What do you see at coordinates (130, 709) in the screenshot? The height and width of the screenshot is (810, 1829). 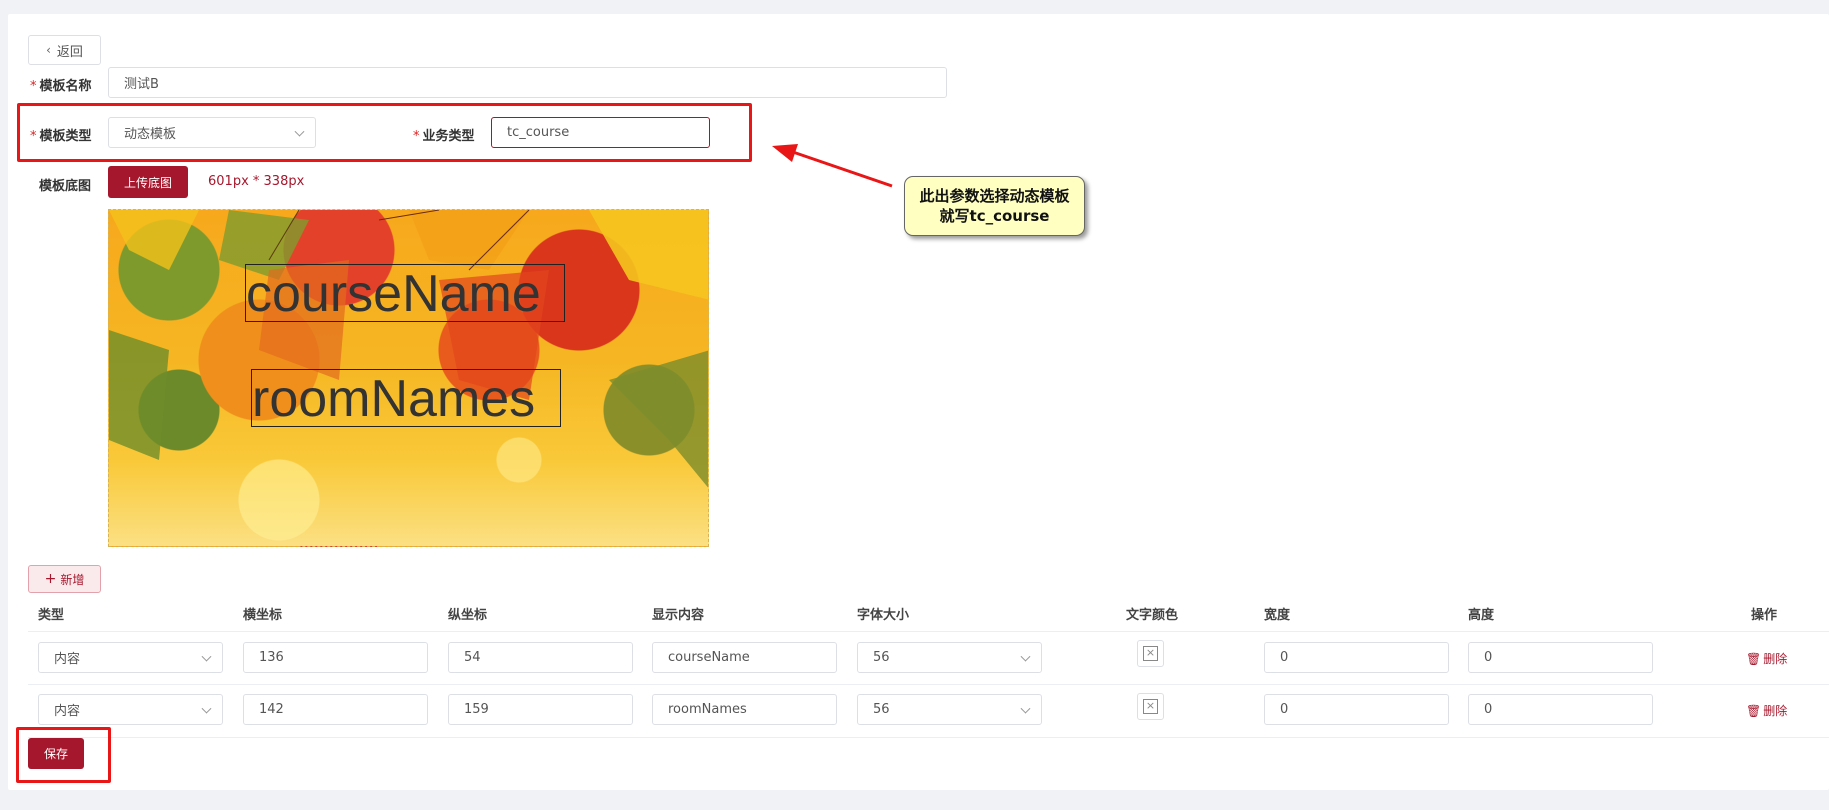 I see `row2-type-select: 内容` at bounding box center [130, 709].